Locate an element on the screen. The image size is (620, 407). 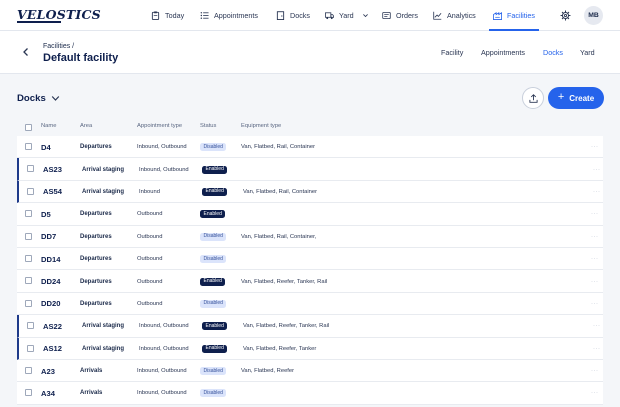
tab-appointments: Appointments is located at coordinates (503, 52).